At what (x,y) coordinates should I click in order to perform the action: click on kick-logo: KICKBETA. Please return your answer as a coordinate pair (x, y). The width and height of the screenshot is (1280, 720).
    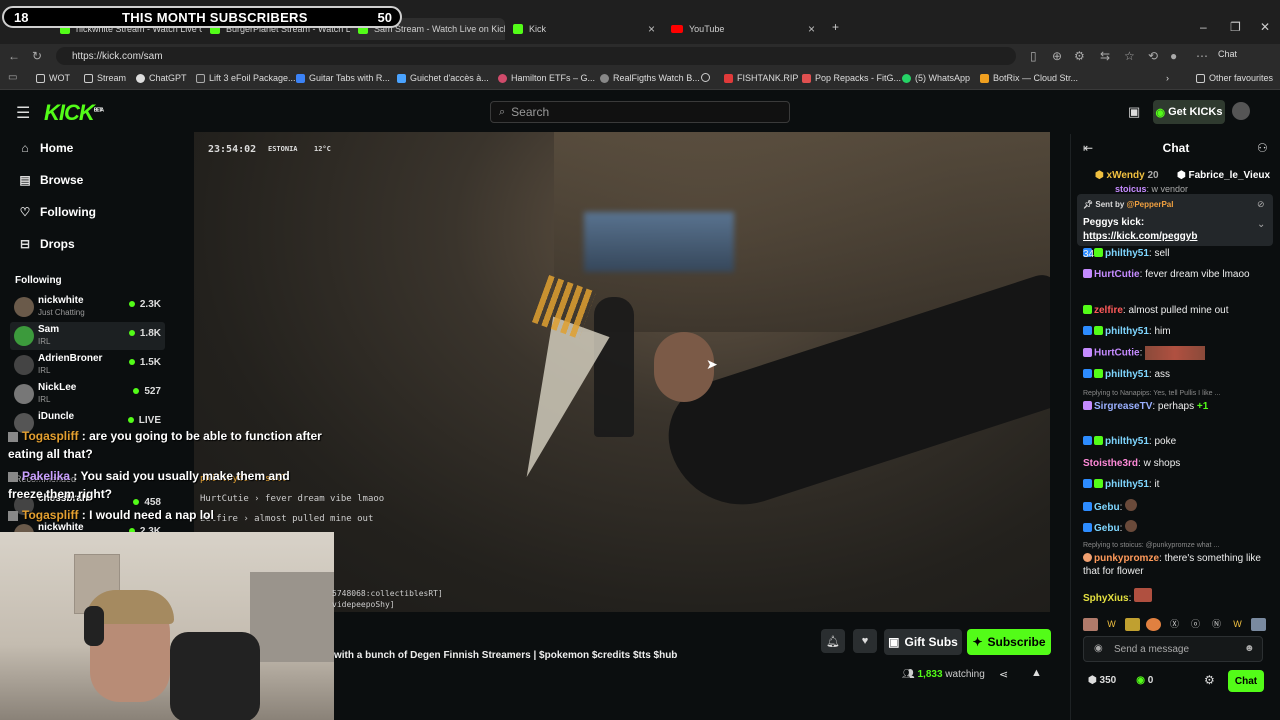
    Looking at the image, I should click on (74, 113).